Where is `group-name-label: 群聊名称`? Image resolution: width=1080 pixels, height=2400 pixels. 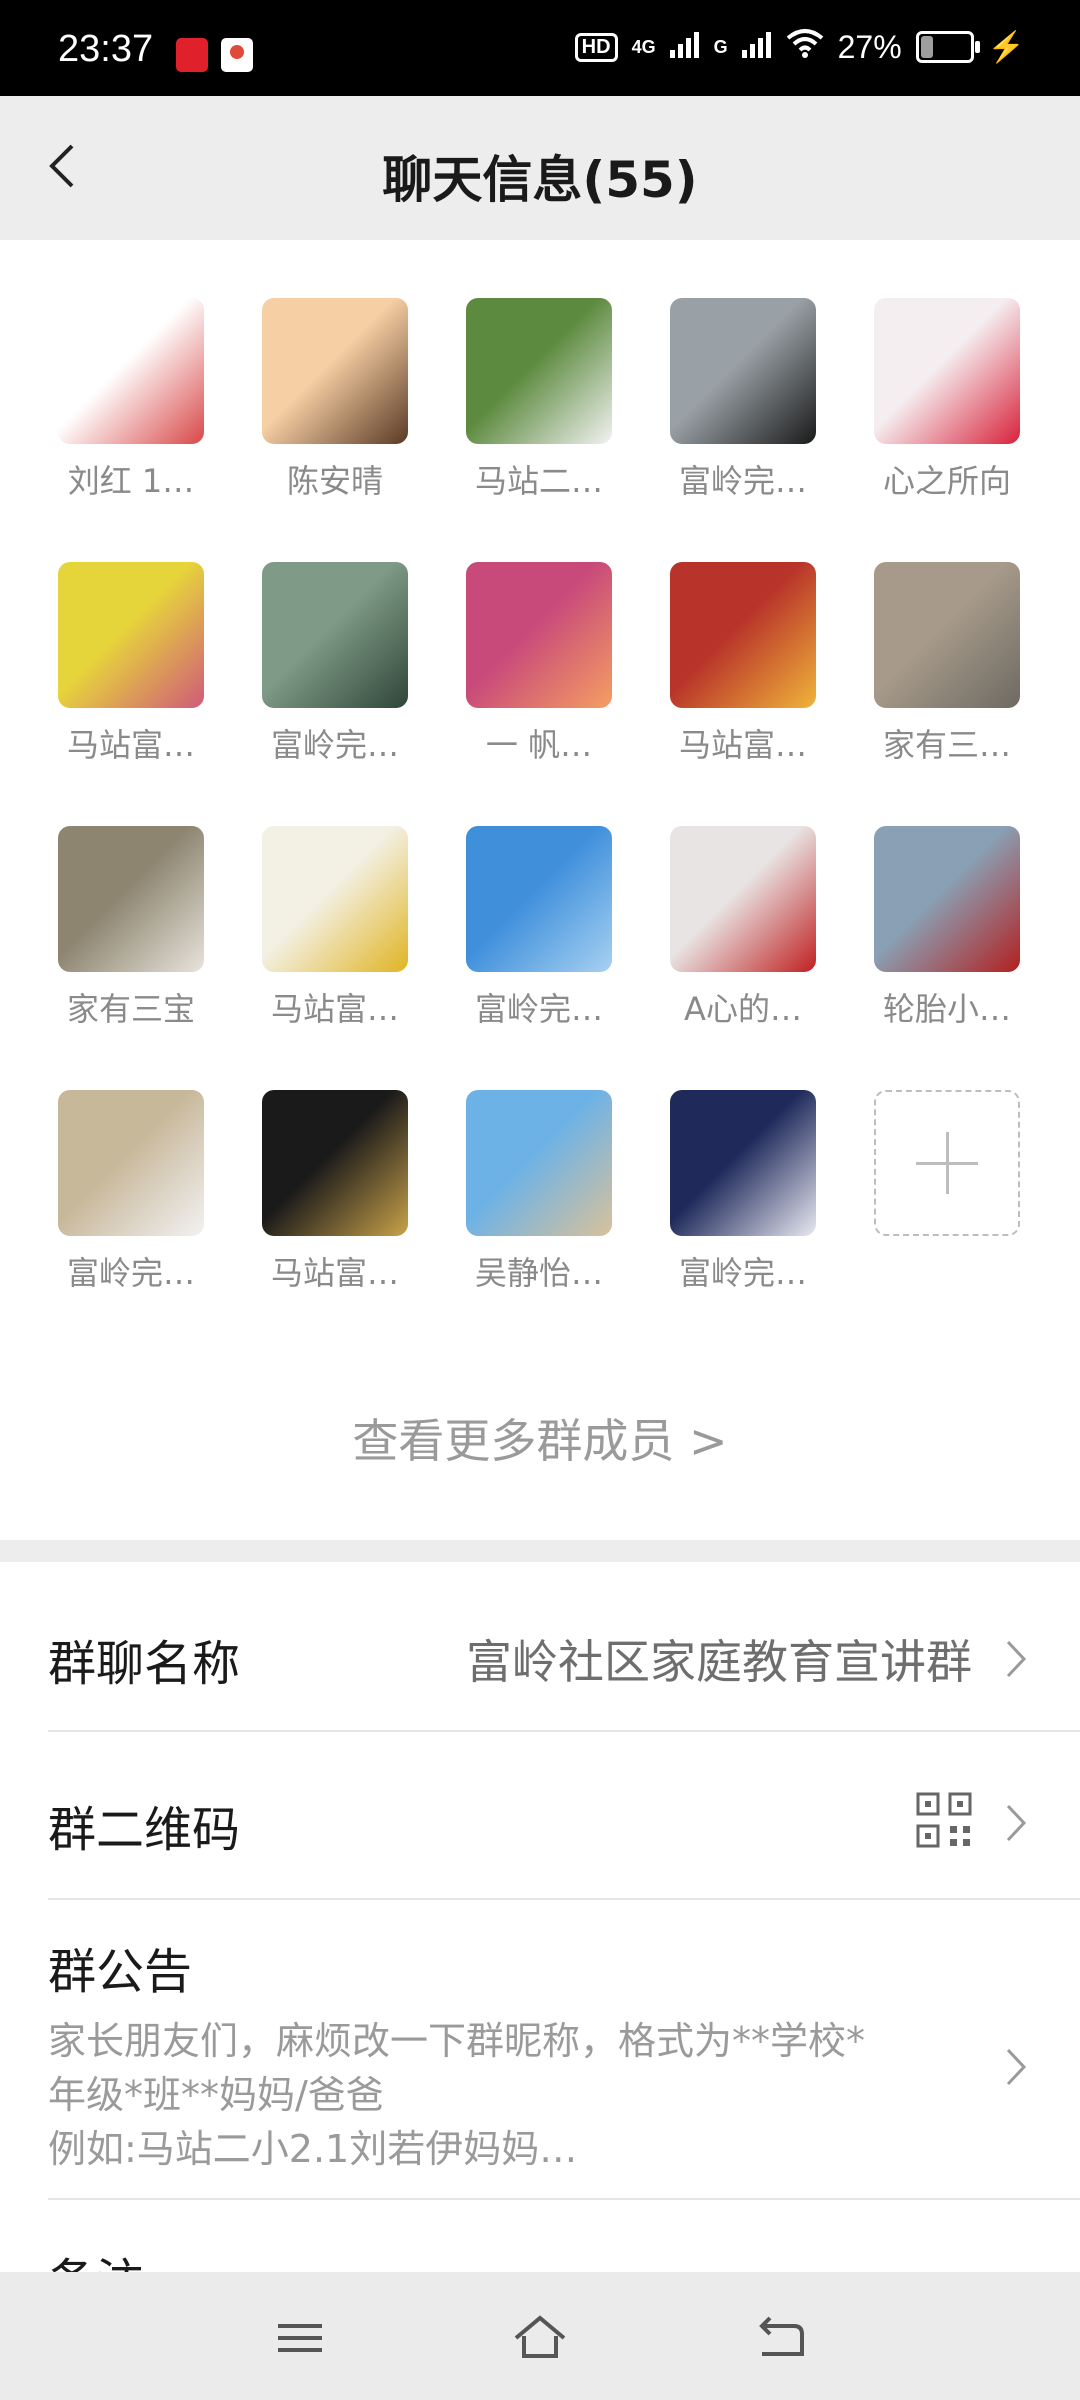
group-name-label: 群聊名称 is located at coordinates (144, 1664).